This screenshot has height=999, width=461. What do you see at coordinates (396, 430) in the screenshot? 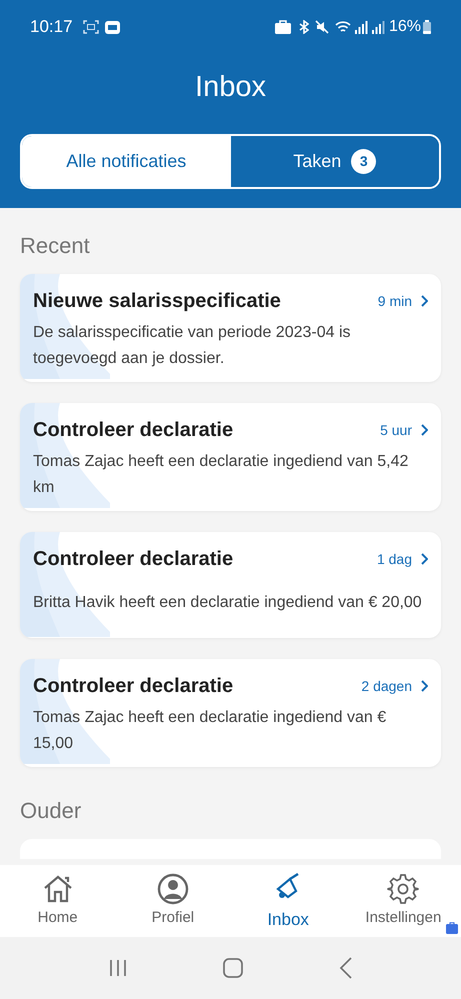
I see `time-label: 5 uur` at bounding box center [396, 430].